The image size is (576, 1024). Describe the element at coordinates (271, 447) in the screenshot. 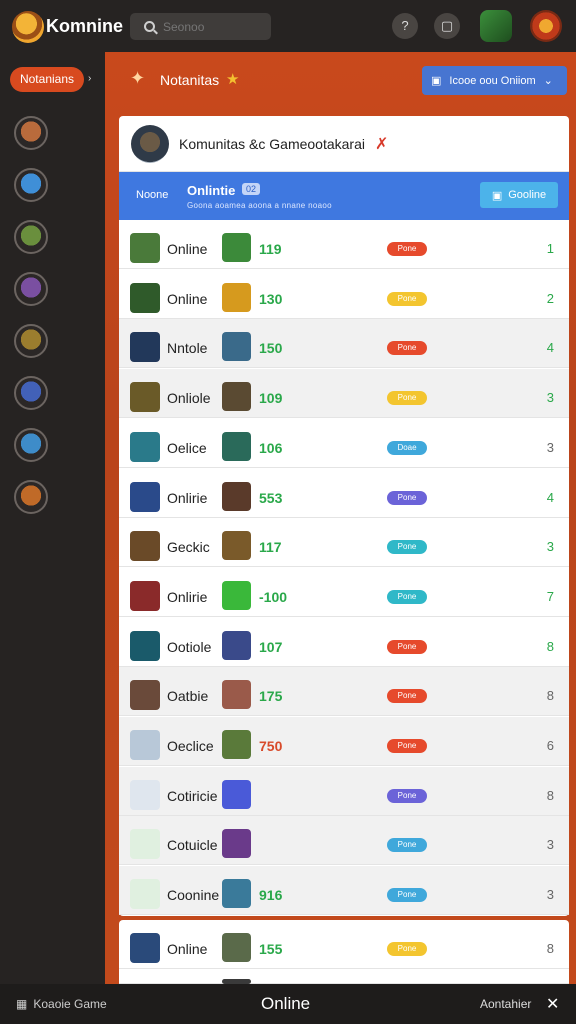

I see `member-score: 106` at that location.